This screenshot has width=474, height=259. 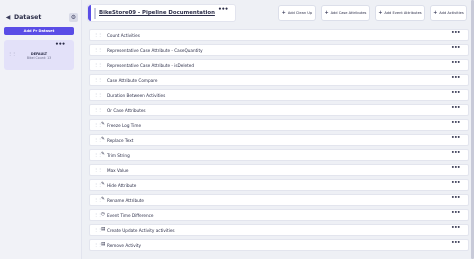 What do you see at coordinates (451, 13) in the screenshot?
I see `add-activities-label: Add Activities` at bounding box center [451, 13].